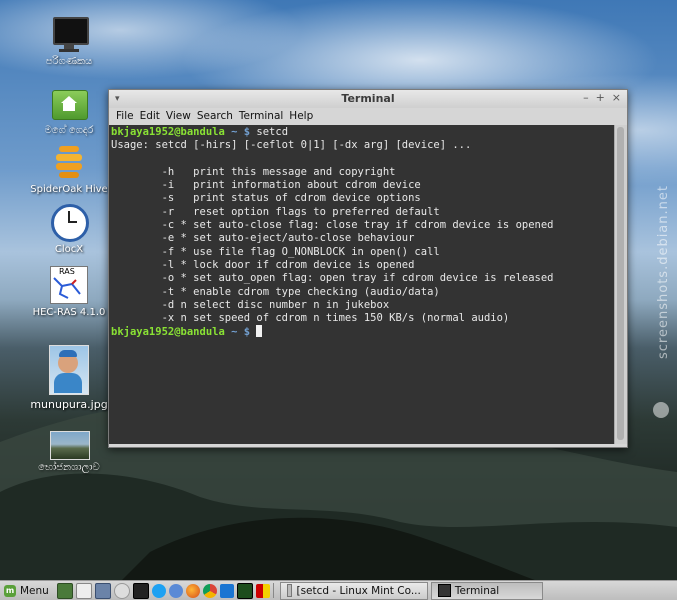 The image size is (677, 600). I want to click on hec-ras-icon: RAS, so click(69, 285).